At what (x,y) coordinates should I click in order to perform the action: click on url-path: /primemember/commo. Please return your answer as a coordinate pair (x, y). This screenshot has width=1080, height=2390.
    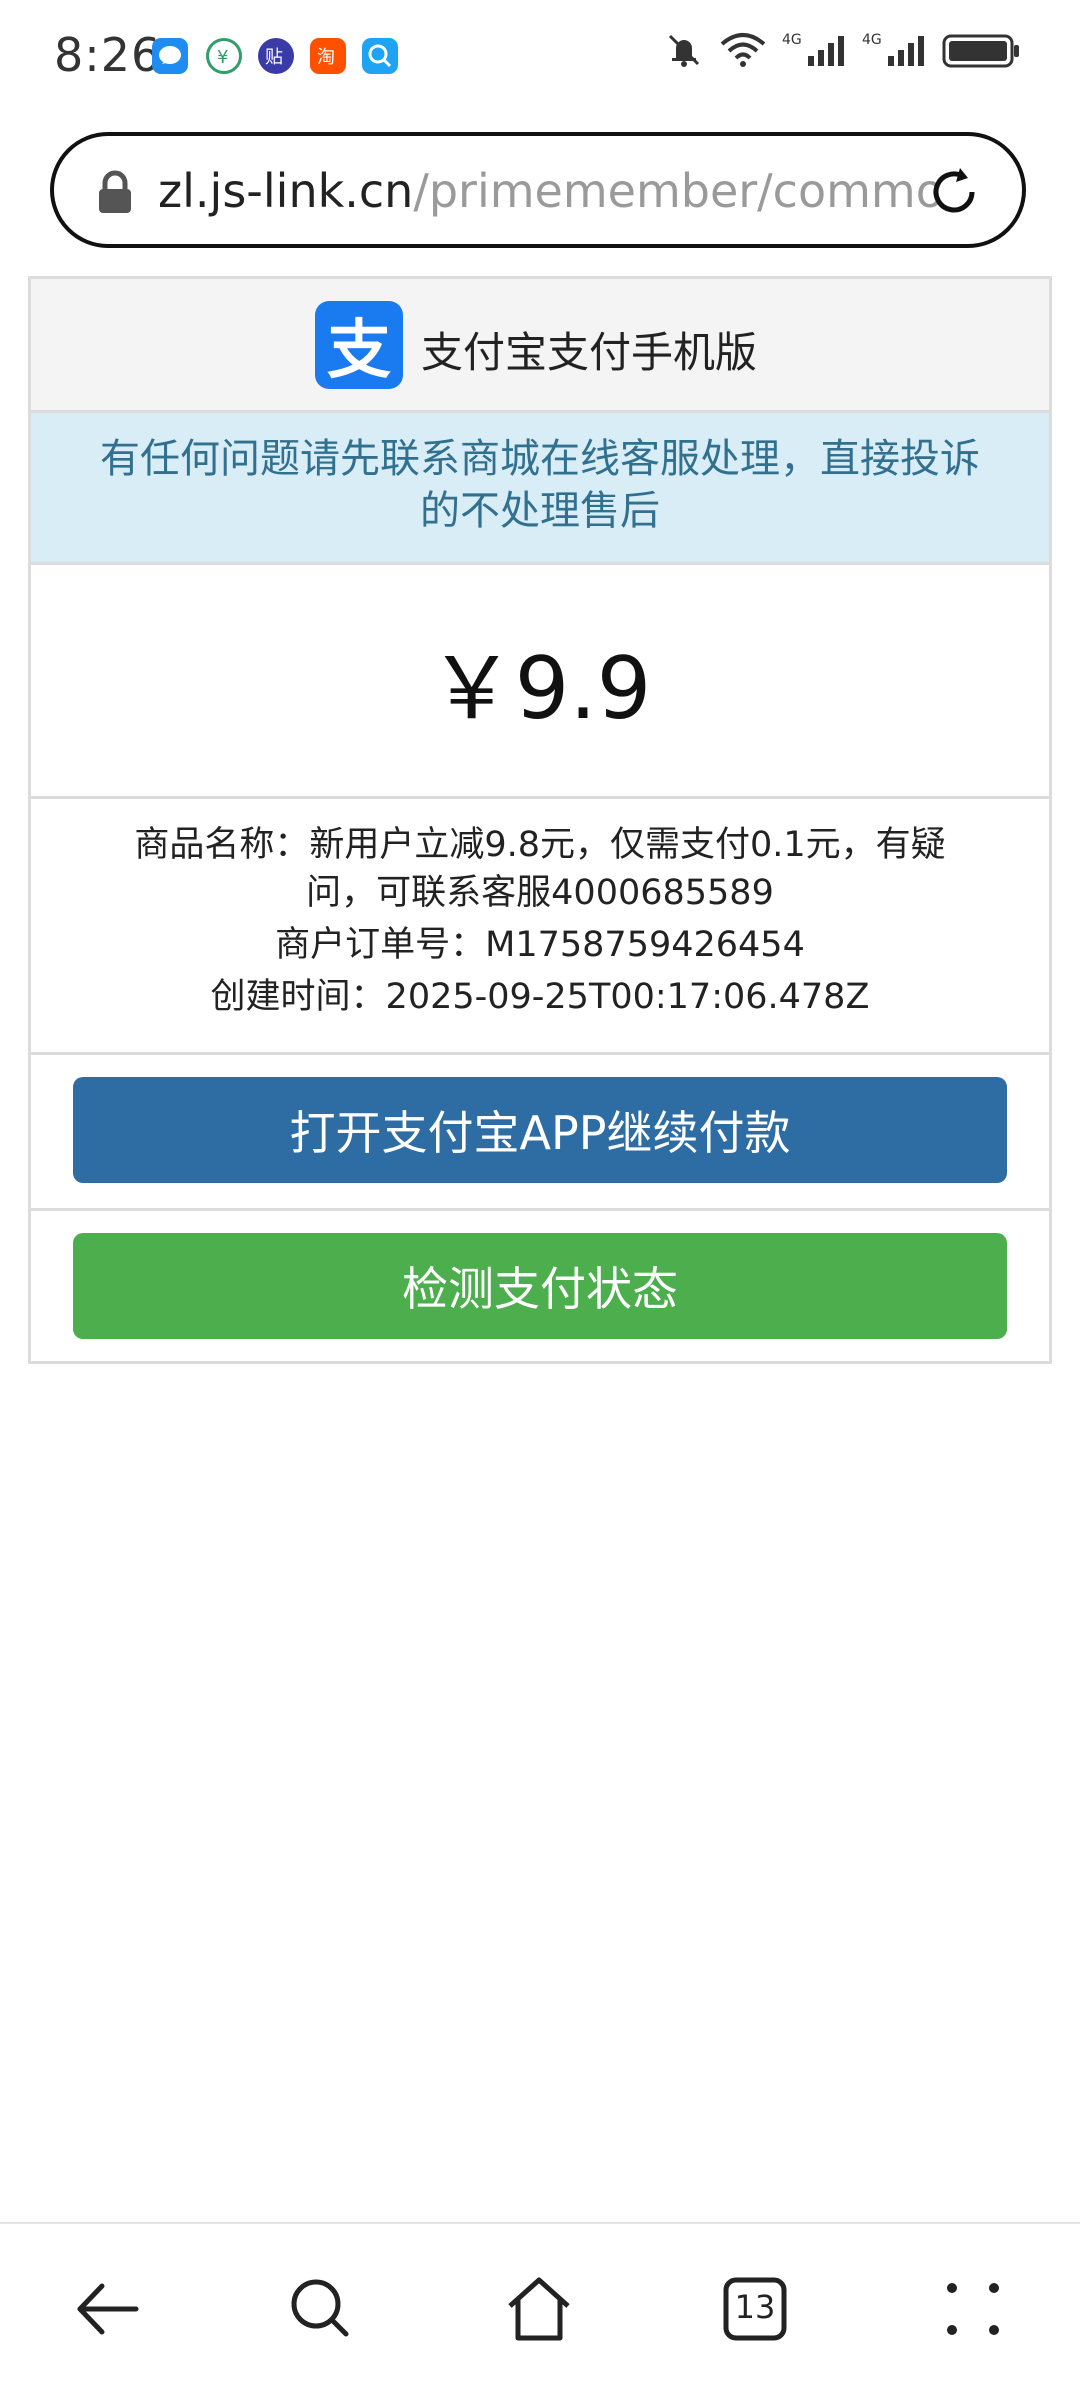
    Looking at the image, I should click on (675, 191).